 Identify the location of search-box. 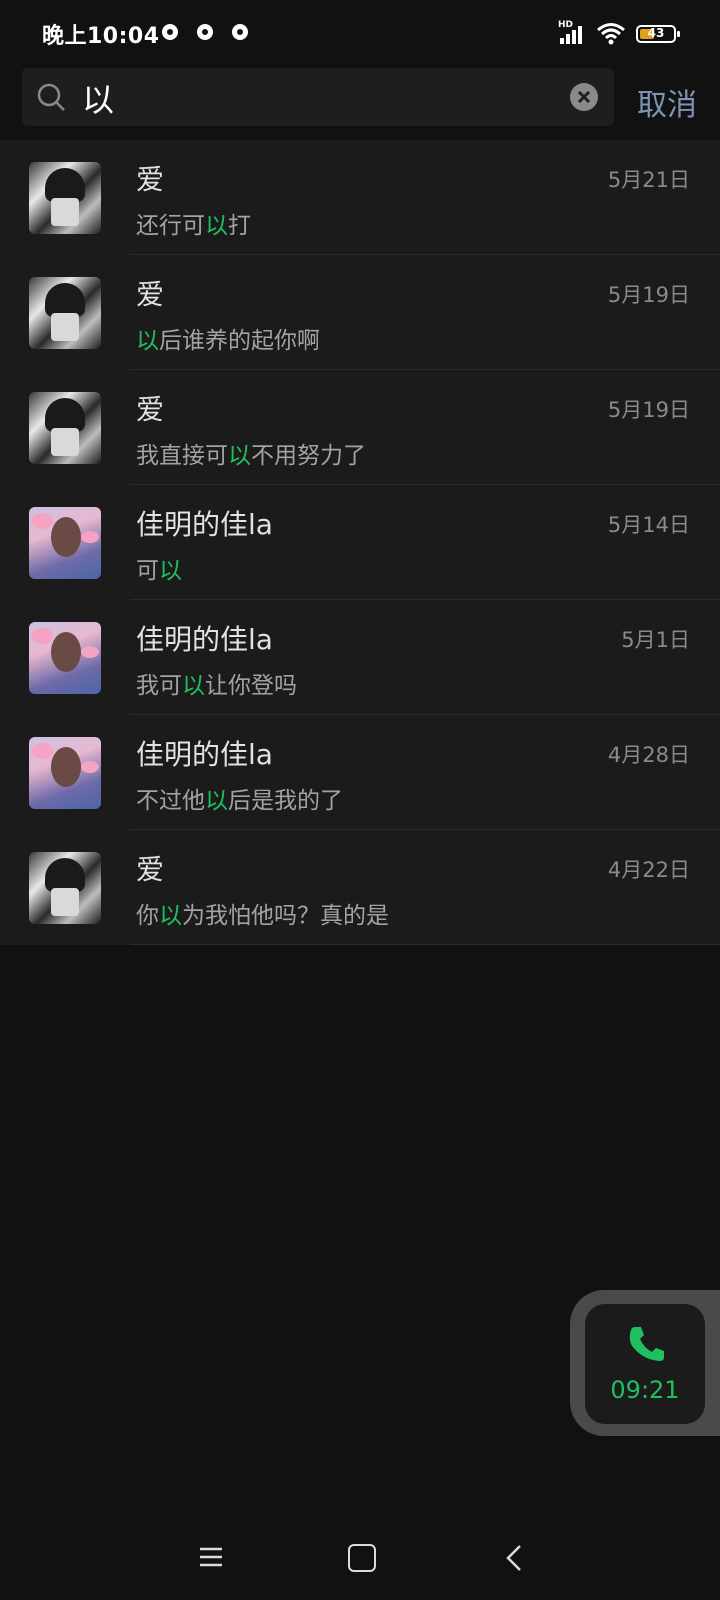
(318, 98).